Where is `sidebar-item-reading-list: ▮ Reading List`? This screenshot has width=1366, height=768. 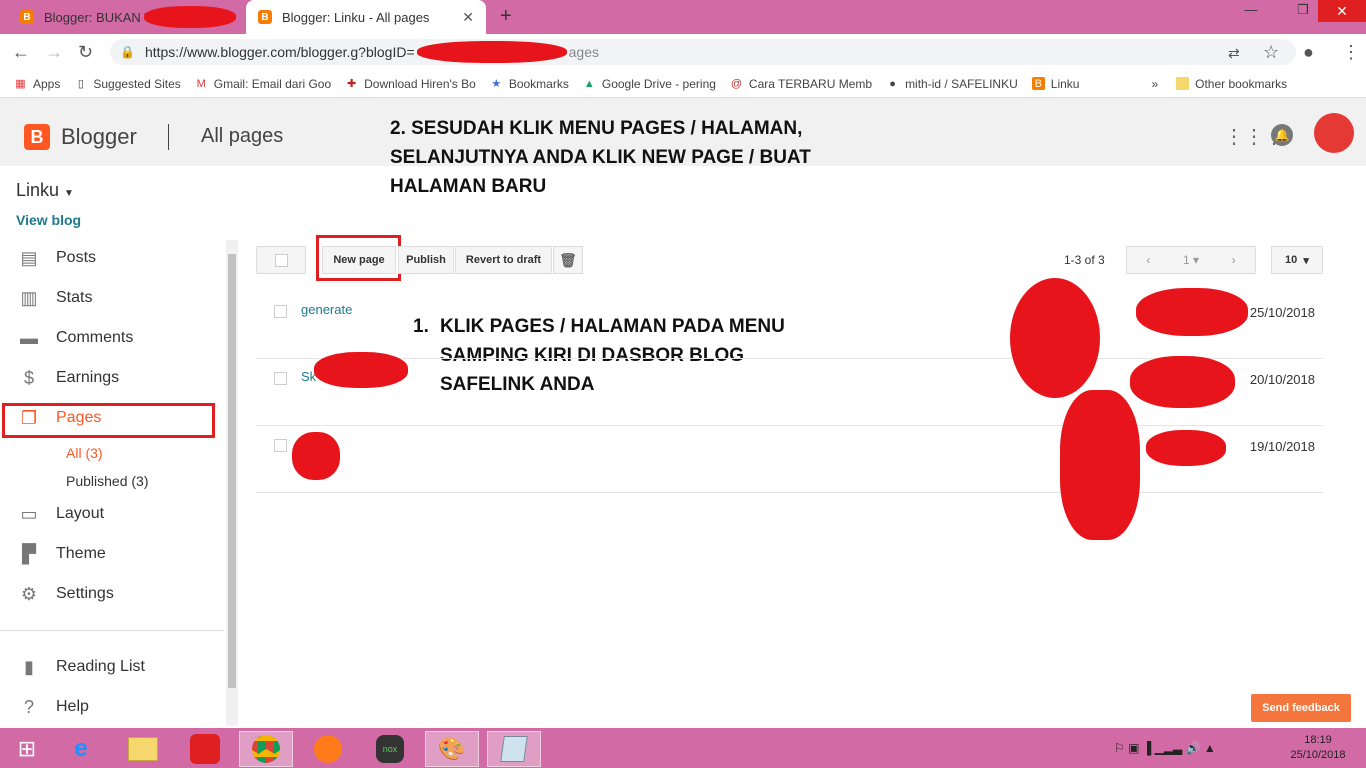 sidebar-item-reading-list: ▮ Reading List is located at coordinates (81, 667).